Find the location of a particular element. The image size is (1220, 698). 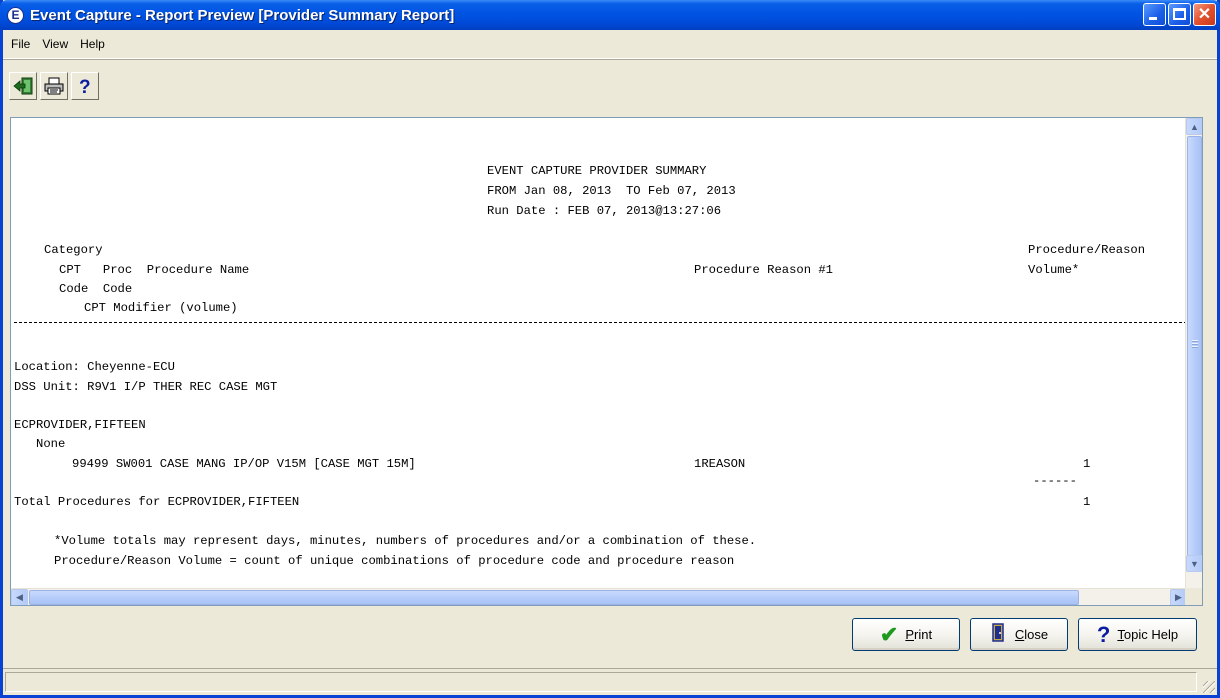

horizontal-scrollbar: ◀ ▶ is located at coordinates (599, 596).